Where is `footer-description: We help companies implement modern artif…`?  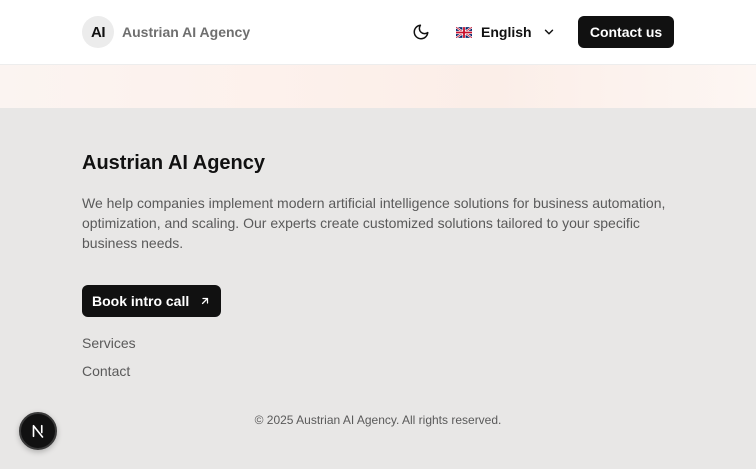
footer-description: We help companies implement modern artif… is located at coordinates (374, 223).